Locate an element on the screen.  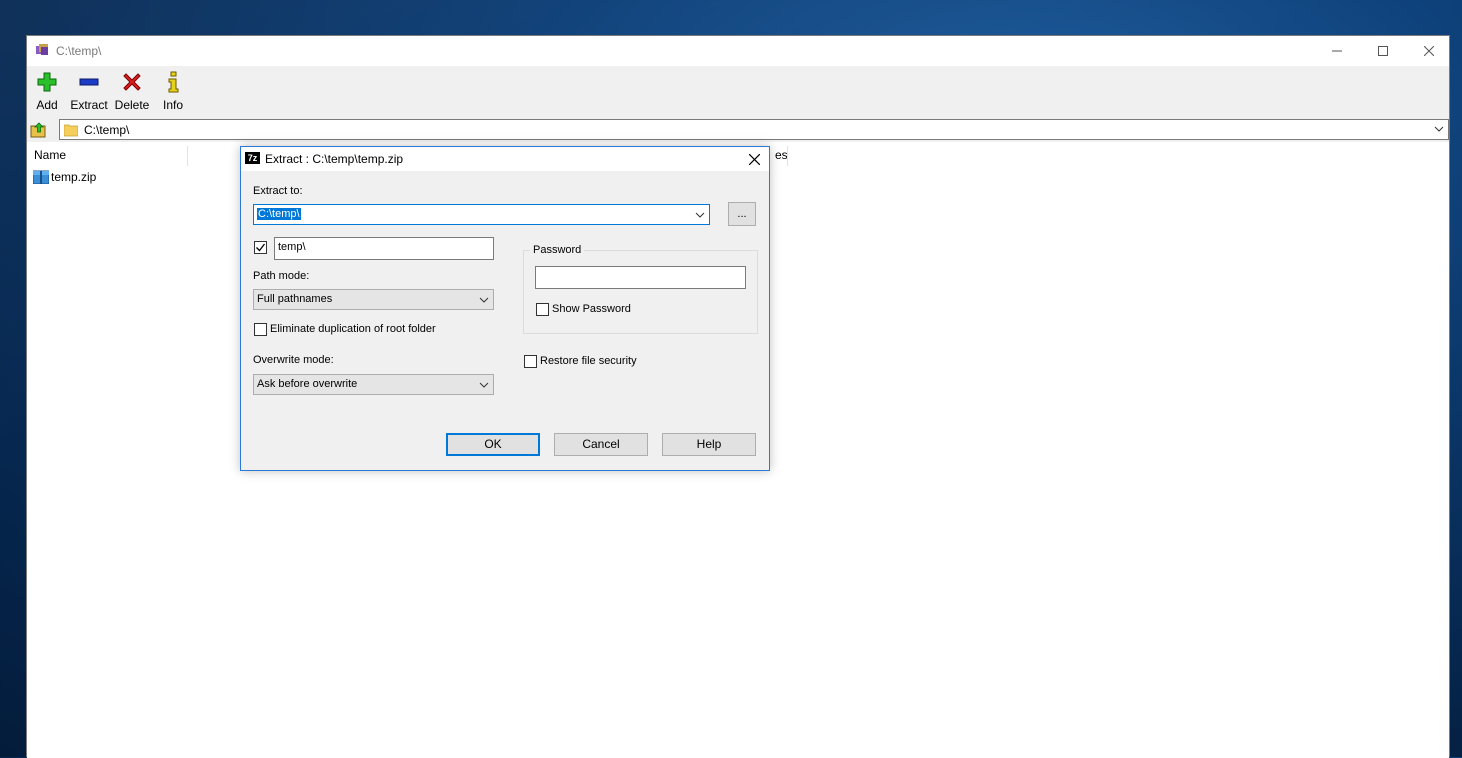
add-label: Add is located at coordinates (47, 105).